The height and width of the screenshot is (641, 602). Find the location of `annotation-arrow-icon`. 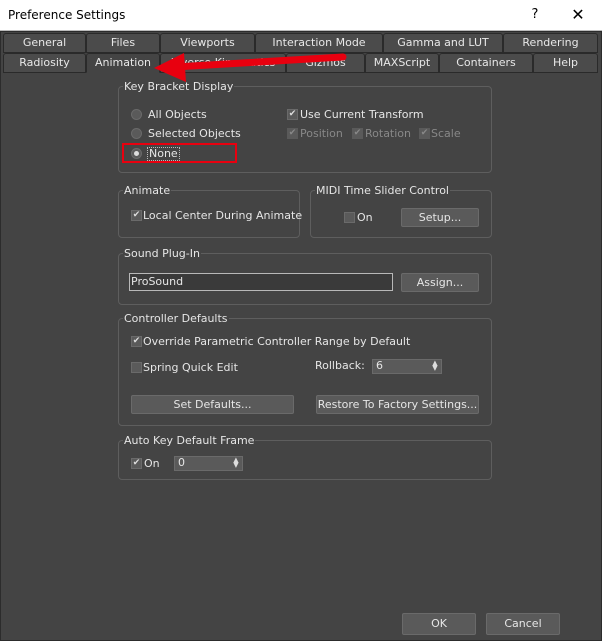

annotation-arrow-icon is located at coordinates (250, 67).